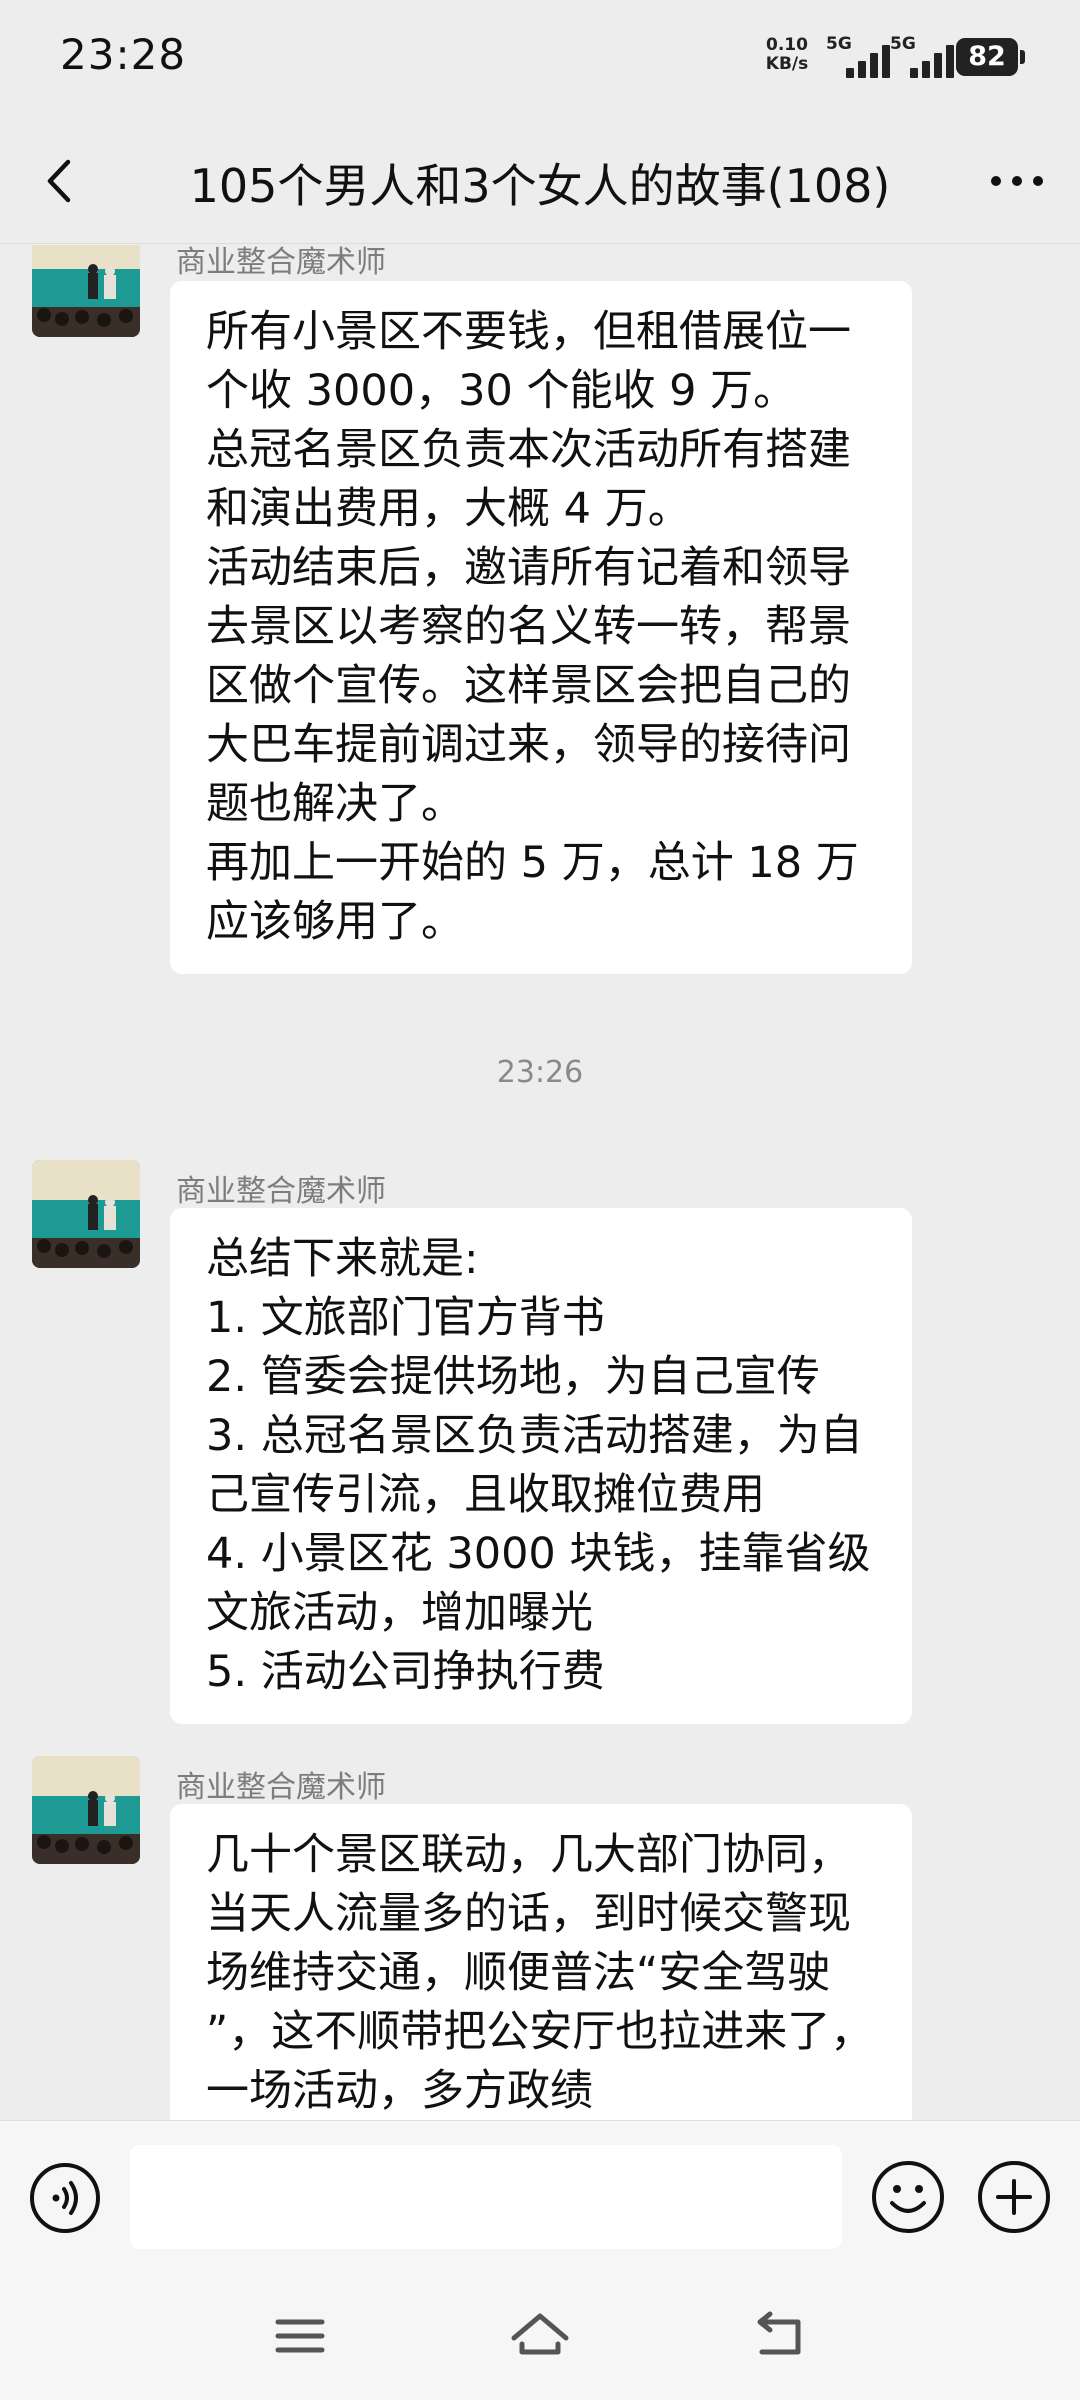 This screenshot has height=2400, width=1080. I want to click on message-line: 1. 文旅部门官方背书, so click(405, 1318).